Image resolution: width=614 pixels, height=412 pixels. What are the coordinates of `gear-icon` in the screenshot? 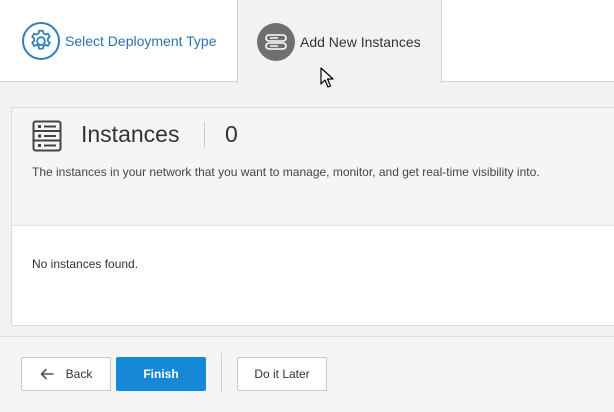 It's located at (41, 41).